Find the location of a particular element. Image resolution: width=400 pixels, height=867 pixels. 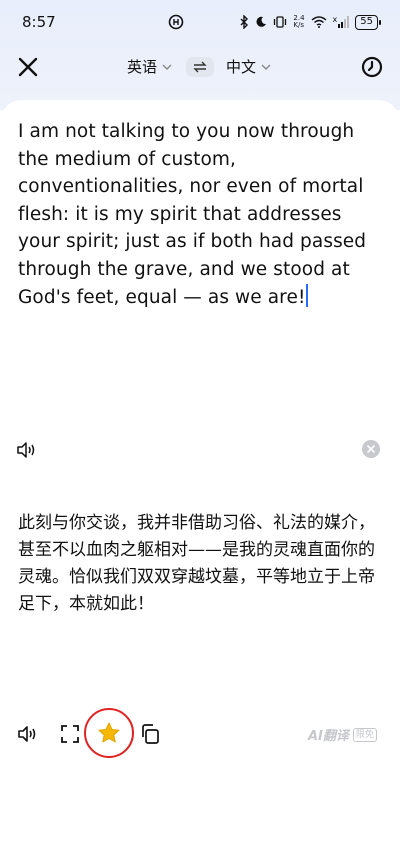

status-icons: 2.4 K/s x 55 is located at coordinates (310, 22).